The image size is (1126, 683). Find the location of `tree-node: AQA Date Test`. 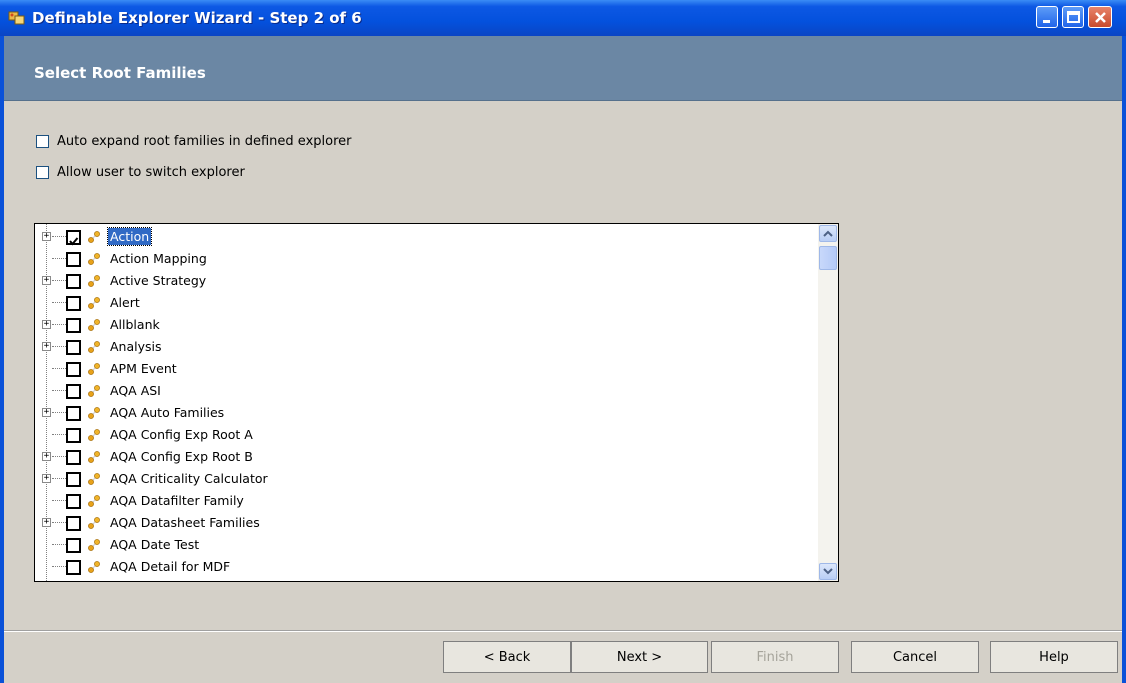

tree-node: AQA Date Test is located at coordinates (425, 545).